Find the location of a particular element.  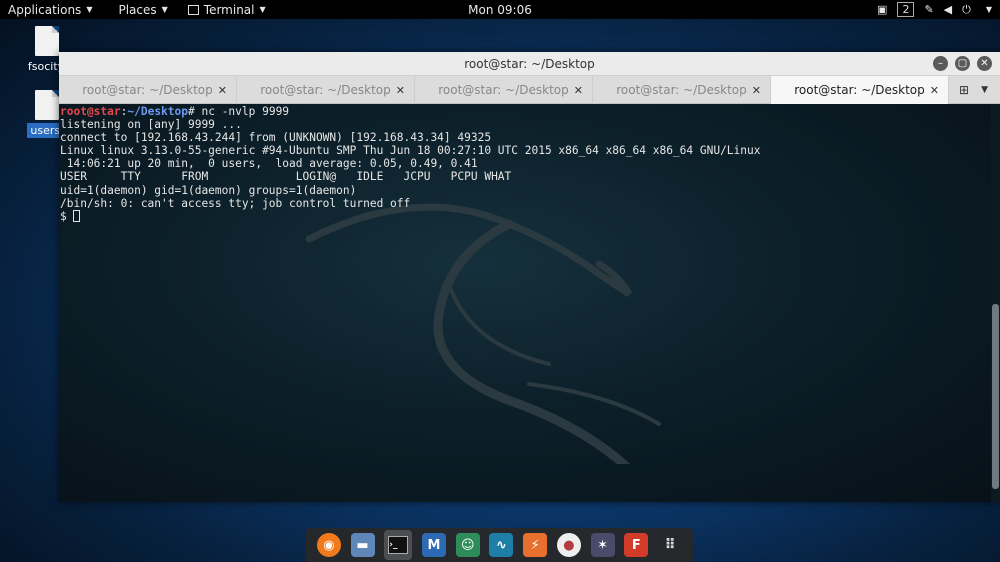

volume-icon: ◀ is located at coordinates (948, 9).